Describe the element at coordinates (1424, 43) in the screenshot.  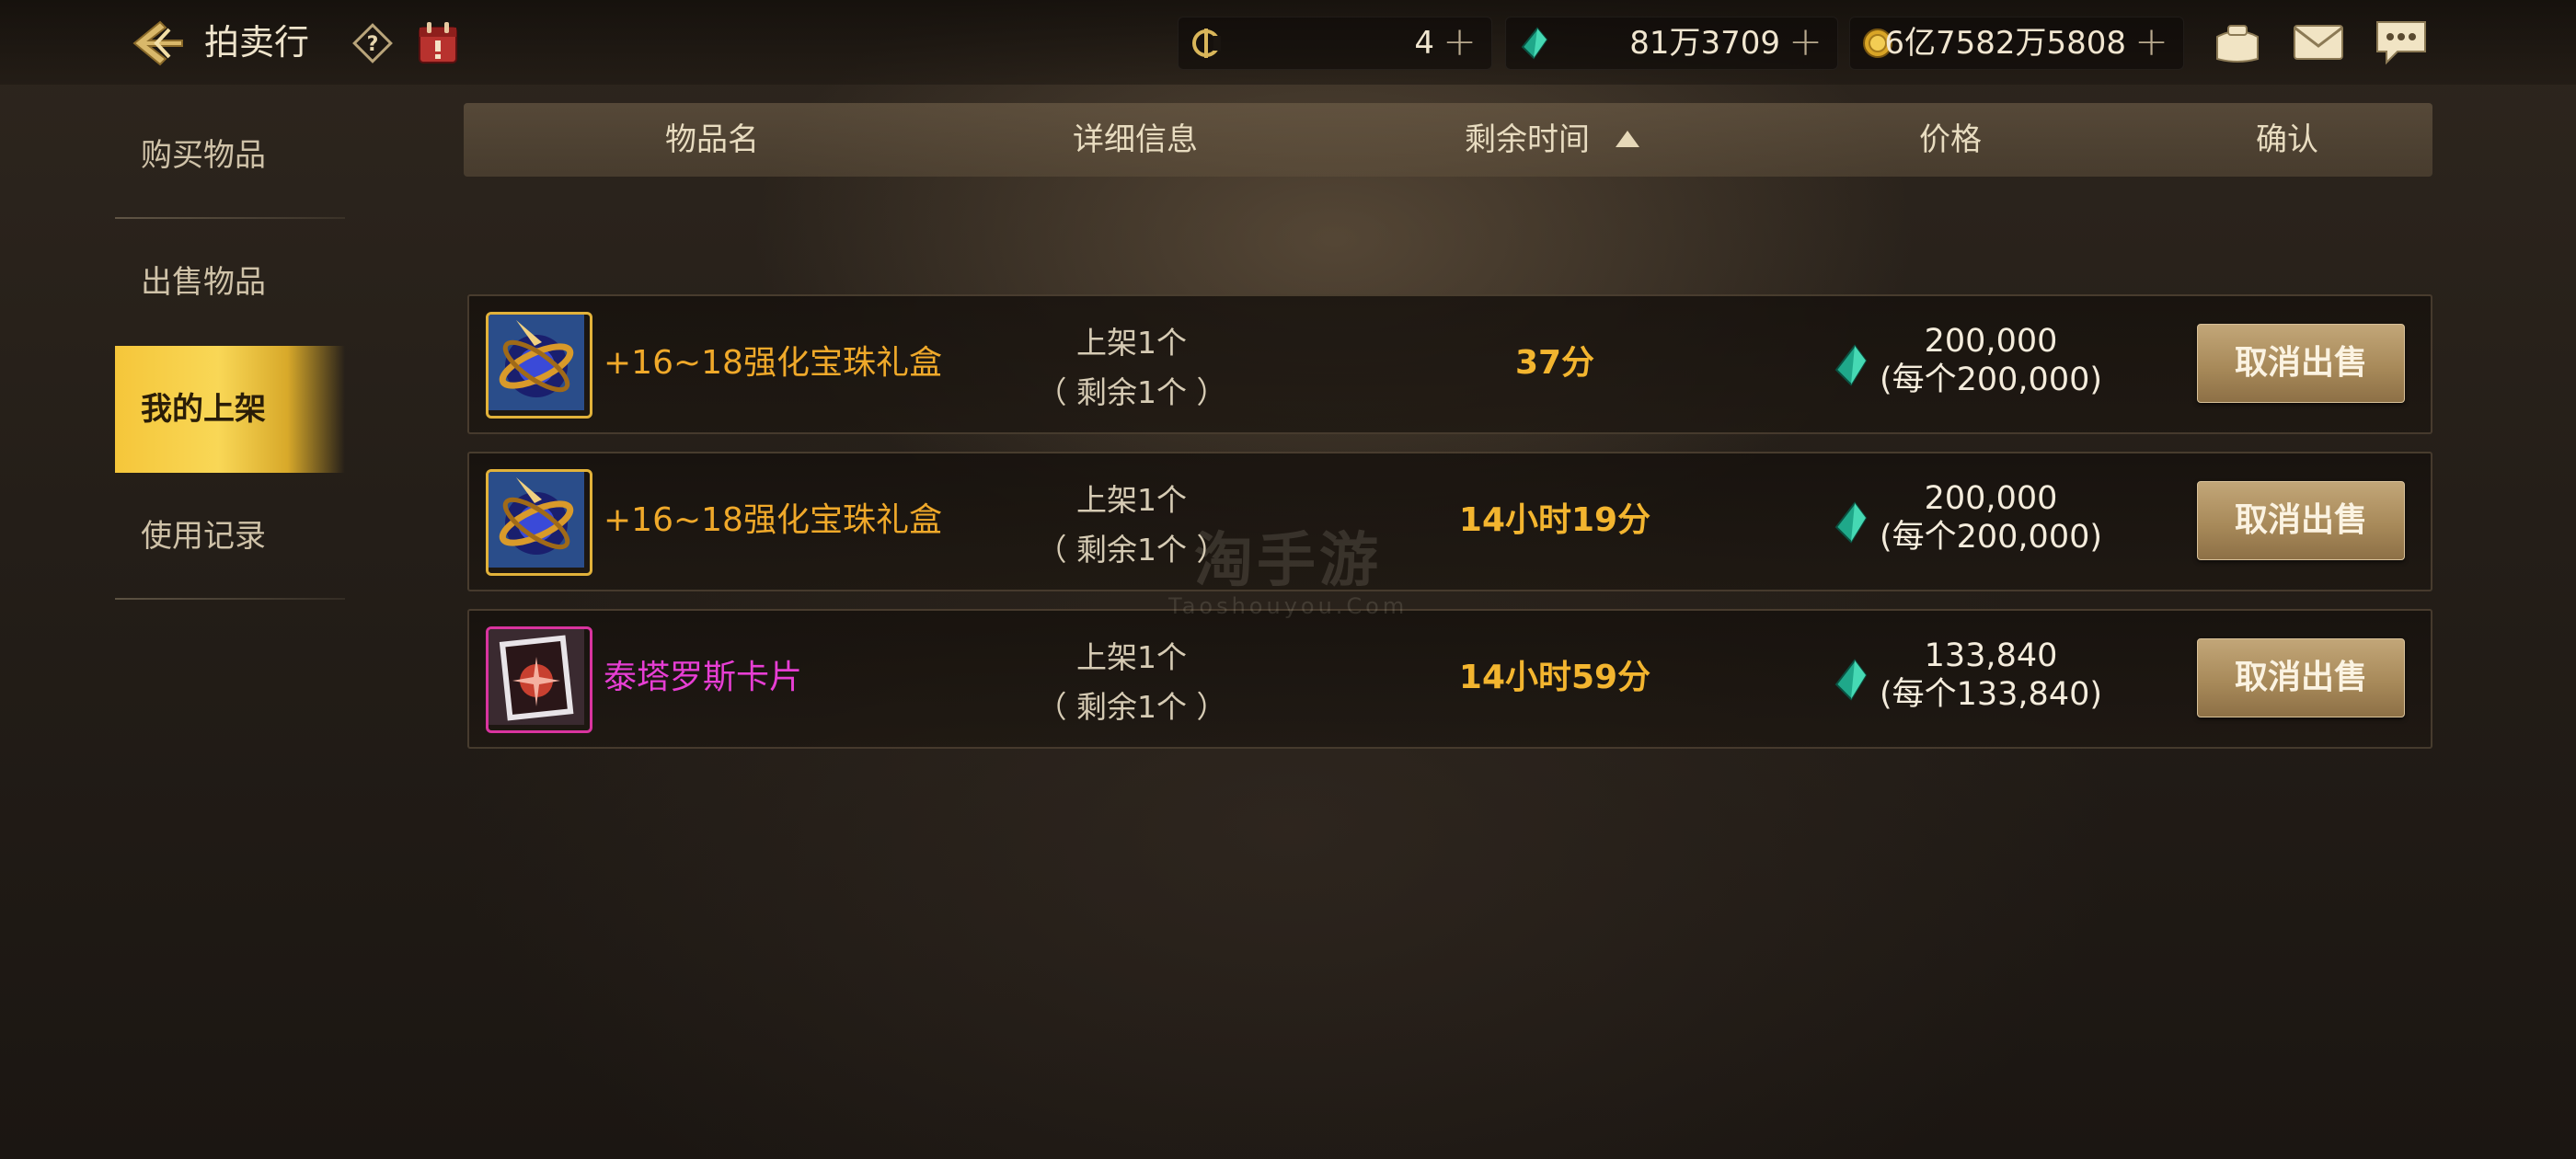
I see `coupon-value: 4` at that location.